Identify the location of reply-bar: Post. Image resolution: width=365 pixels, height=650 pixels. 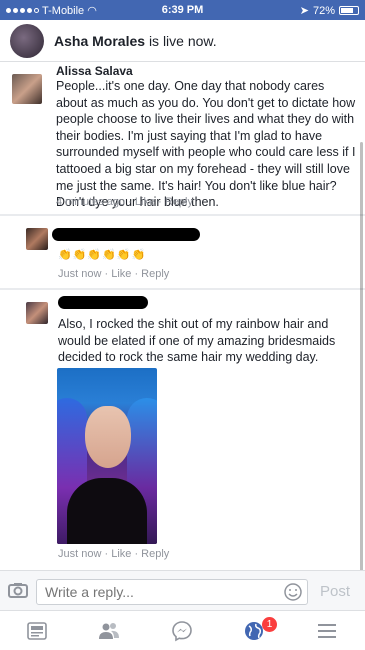
(182, 590).